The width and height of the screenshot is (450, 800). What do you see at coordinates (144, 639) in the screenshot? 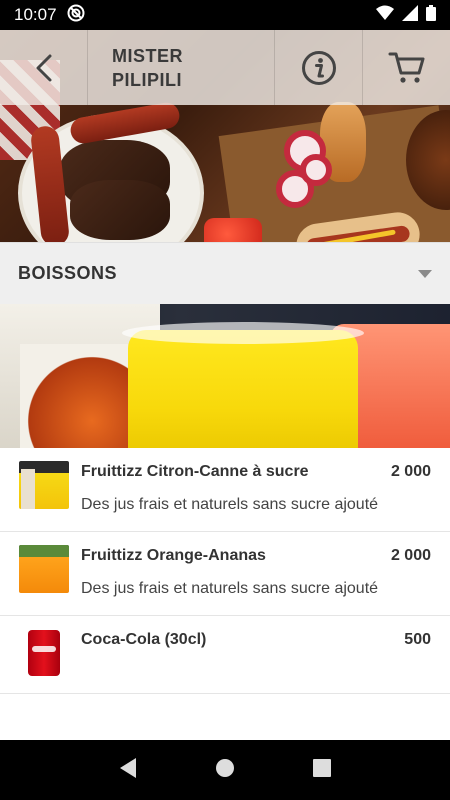
I see `item-name: Coca-Cola (30cl)` at bounding box center [144, 639].